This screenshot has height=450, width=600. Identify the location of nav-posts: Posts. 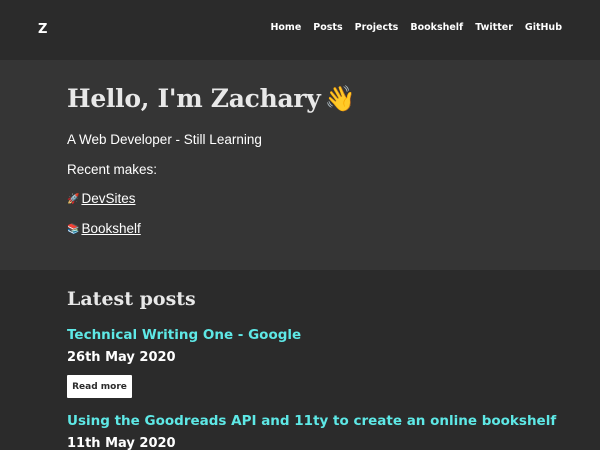
(327, 27).